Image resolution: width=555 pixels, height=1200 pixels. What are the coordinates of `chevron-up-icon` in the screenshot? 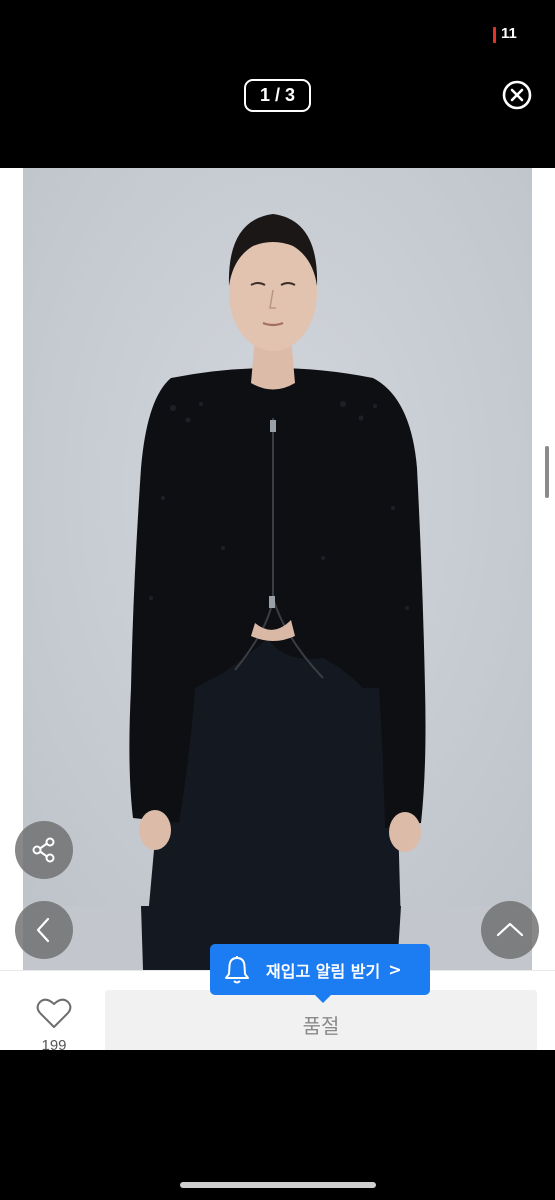 It's located at (510, 929).